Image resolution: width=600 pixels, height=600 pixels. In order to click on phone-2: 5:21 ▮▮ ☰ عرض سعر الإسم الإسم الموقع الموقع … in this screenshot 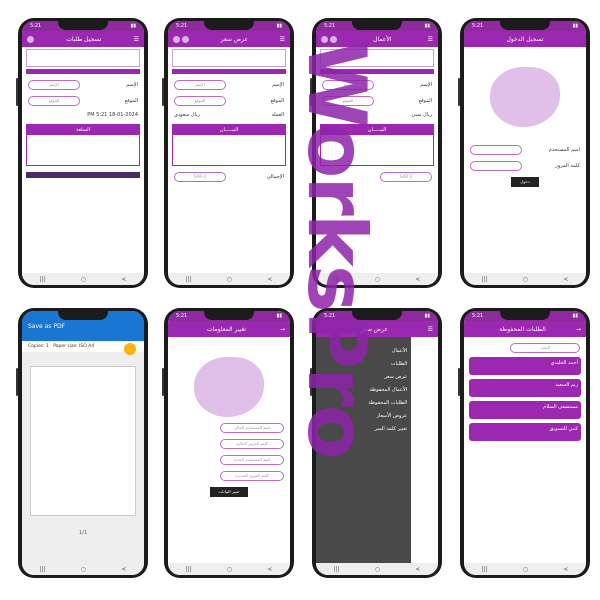, I will do `click(228, 153)`.